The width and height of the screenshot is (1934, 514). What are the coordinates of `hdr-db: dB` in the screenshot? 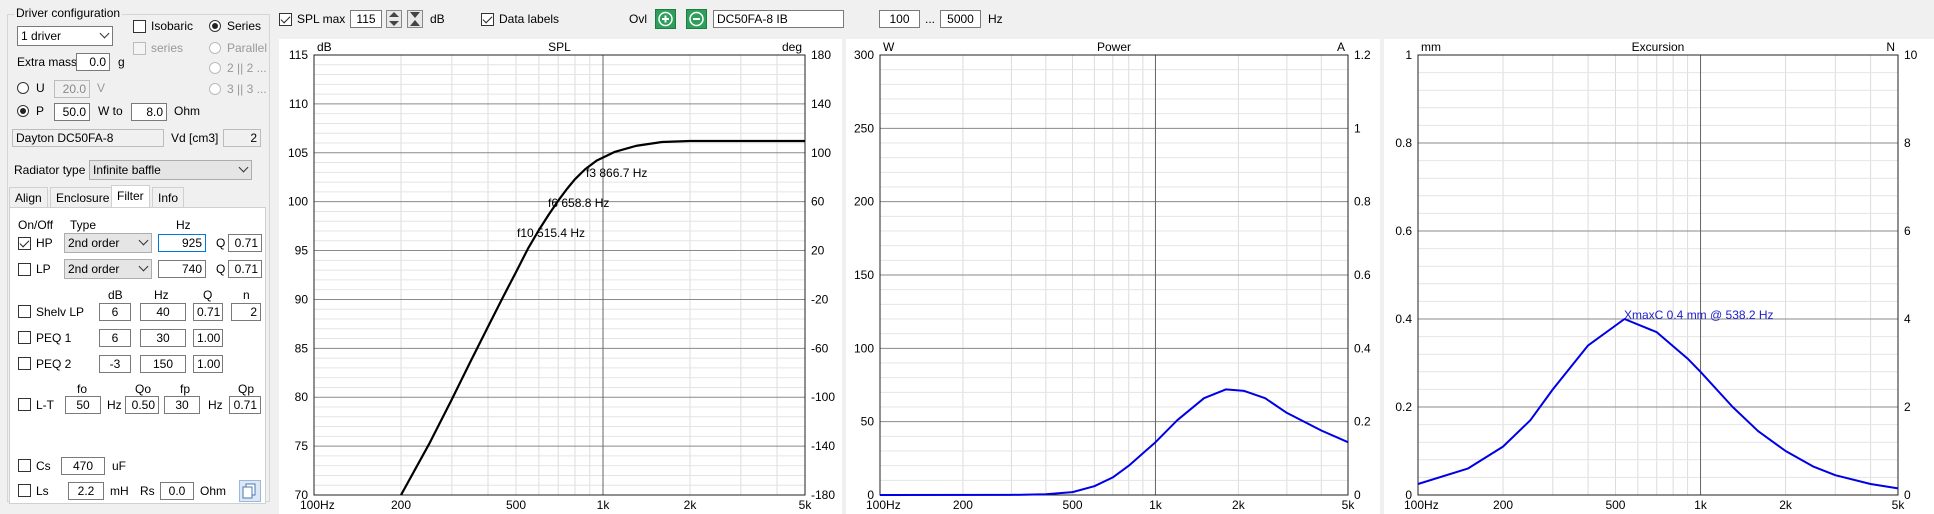 It's located at (115, 295).